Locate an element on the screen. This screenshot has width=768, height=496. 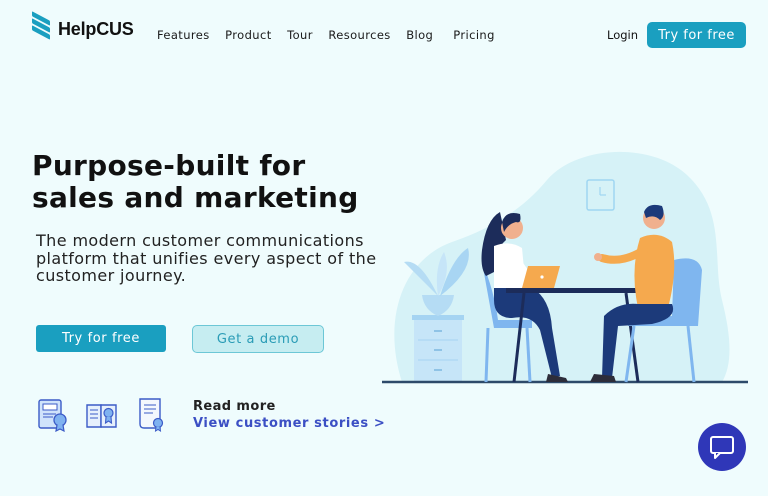
hero-headline: Purpose-built for sales and marketing is located at coordinates (195, 181).